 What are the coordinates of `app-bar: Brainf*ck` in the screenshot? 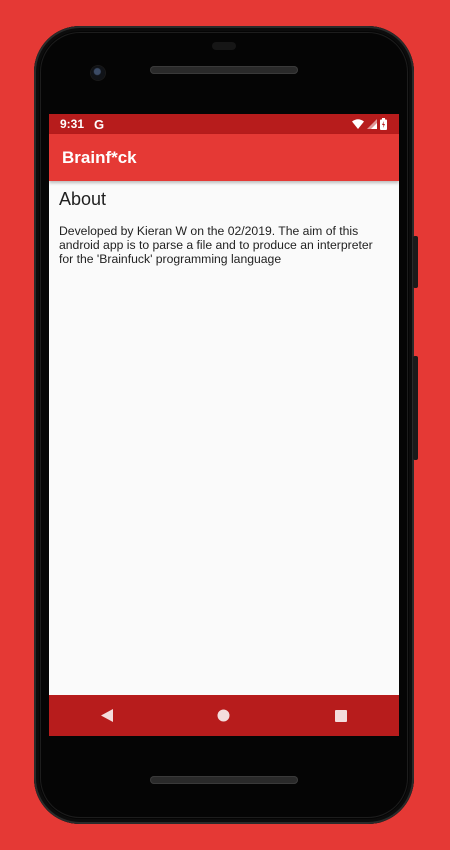 It's located at (224, 157).